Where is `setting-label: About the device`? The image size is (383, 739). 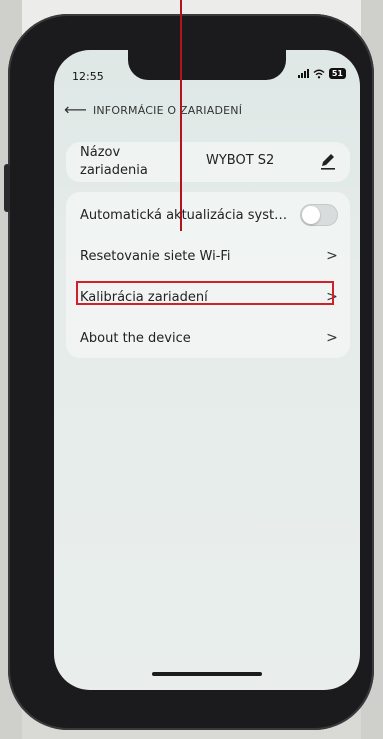
setting-label: About the device is located at coordinates (135, 338).